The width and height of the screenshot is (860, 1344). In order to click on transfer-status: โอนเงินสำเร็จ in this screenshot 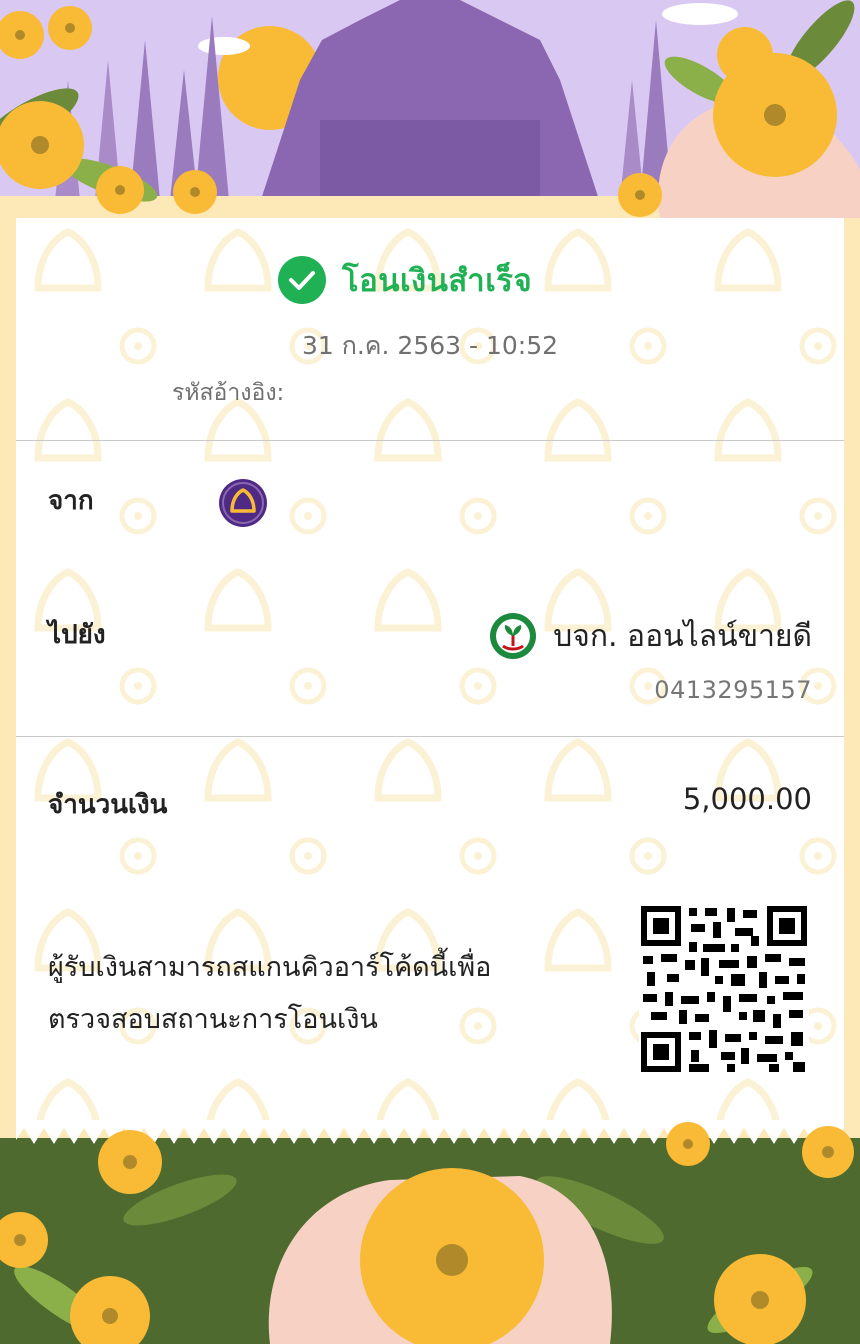, I will do `click(405, 280)`.